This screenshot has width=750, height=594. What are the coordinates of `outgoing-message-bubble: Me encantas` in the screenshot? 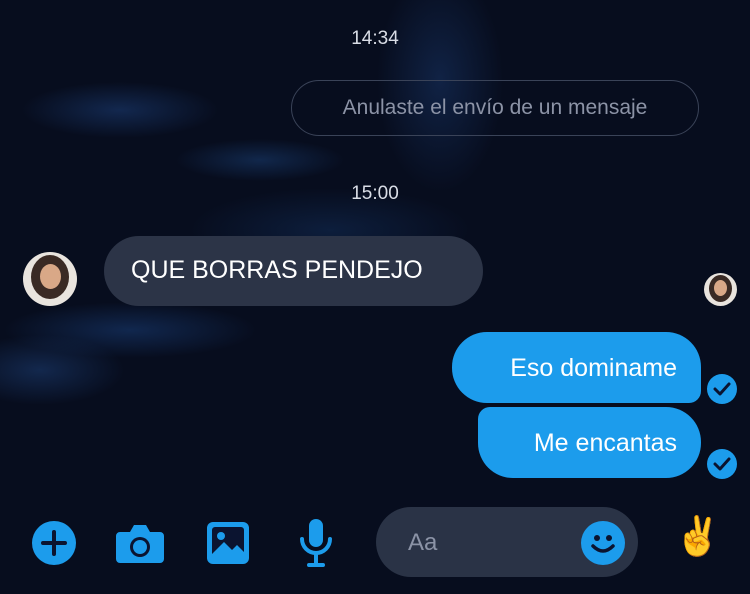 It's located at (589, 442).